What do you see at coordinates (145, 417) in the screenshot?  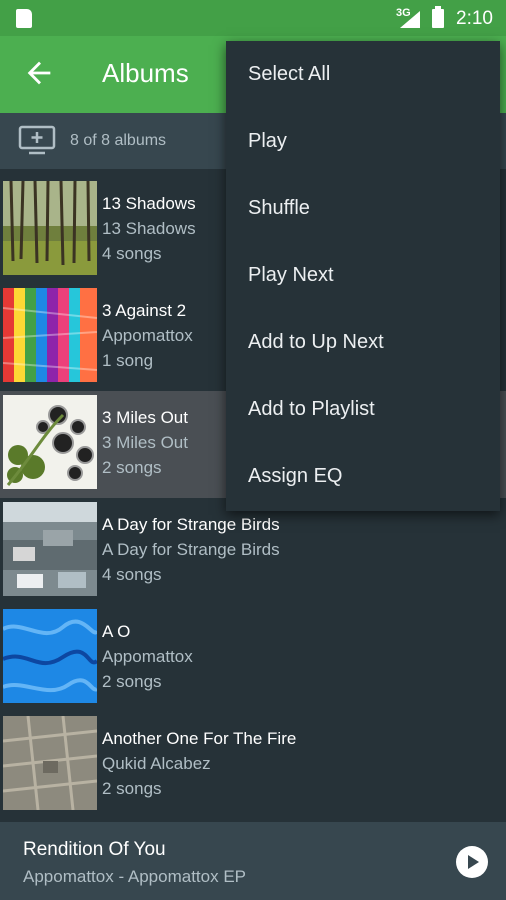 I see `album-title: 3 Miles Out` at bounding box center [145, 417].